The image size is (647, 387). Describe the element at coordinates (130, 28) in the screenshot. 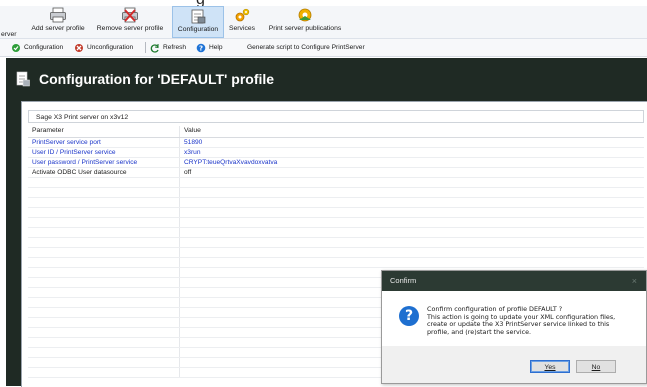

I see `remove-server-profile-label: Remove server profile` at that location.